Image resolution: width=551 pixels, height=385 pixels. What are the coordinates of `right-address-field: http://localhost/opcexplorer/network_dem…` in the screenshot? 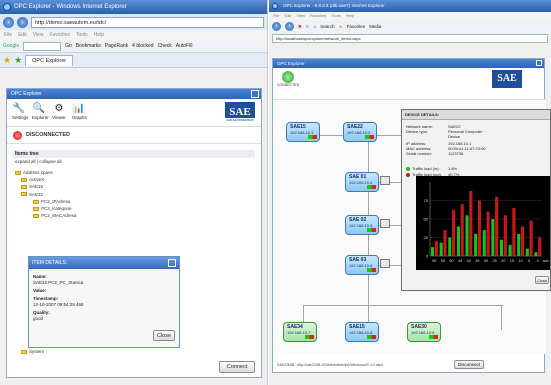 It's located at (410, 38).